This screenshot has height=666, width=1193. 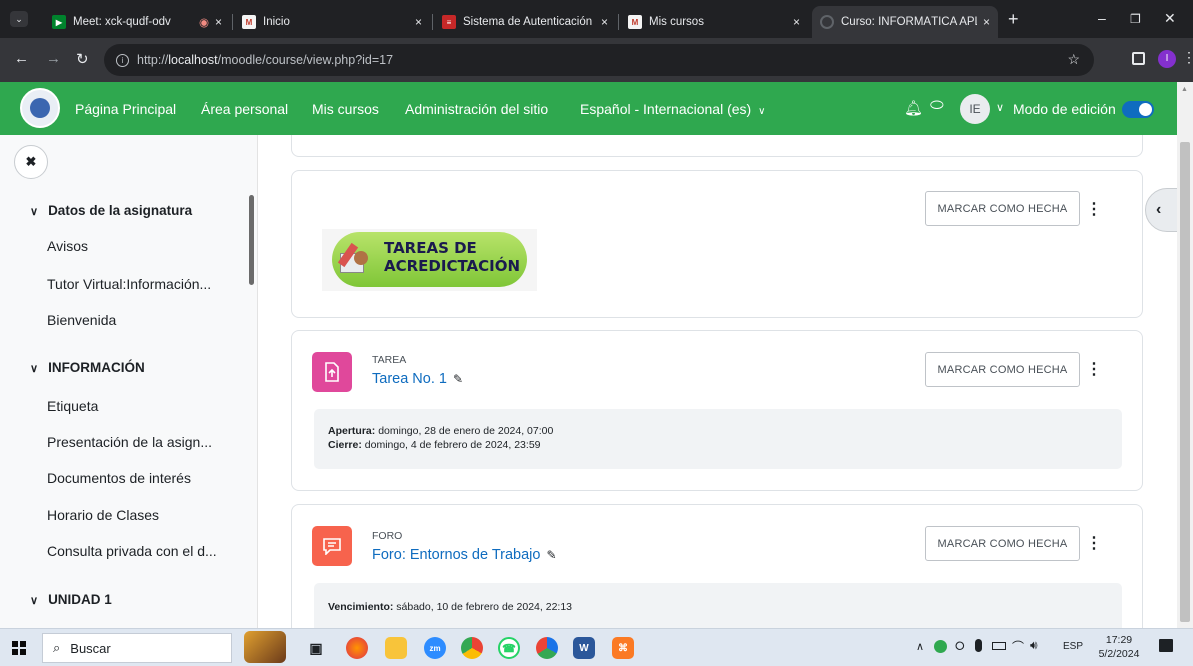 I want to click on tab-search-button: ⌄, so click(x=19, y=19).